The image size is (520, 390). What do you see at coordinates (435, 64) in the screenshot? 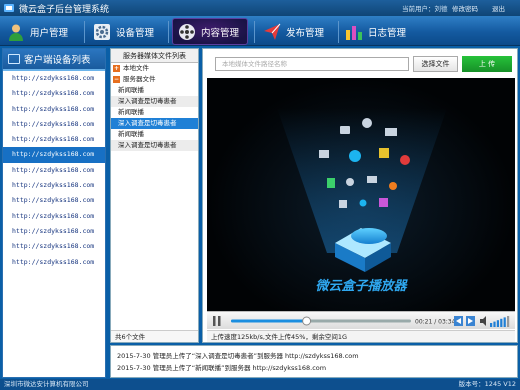
I see `choose-file-button: 选择文件` at bounding box center [435, 64].